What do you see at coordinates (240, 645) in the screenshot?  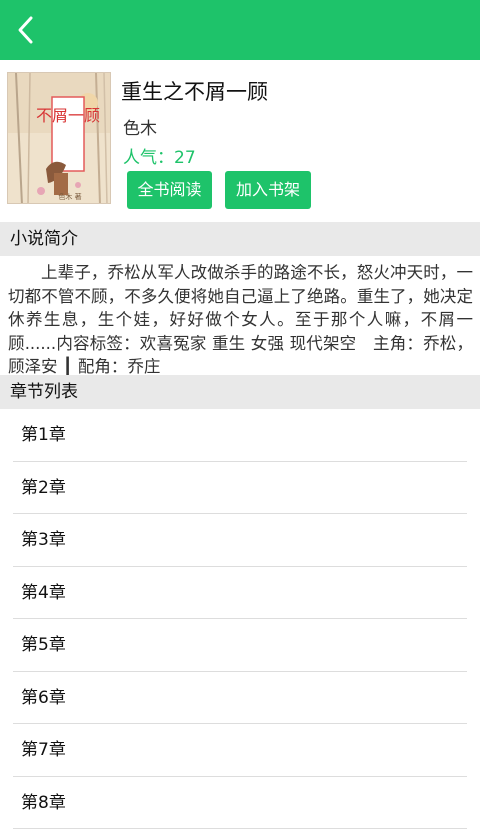 I see `chapter-item: 第5章` at bounding box center [240, 645].